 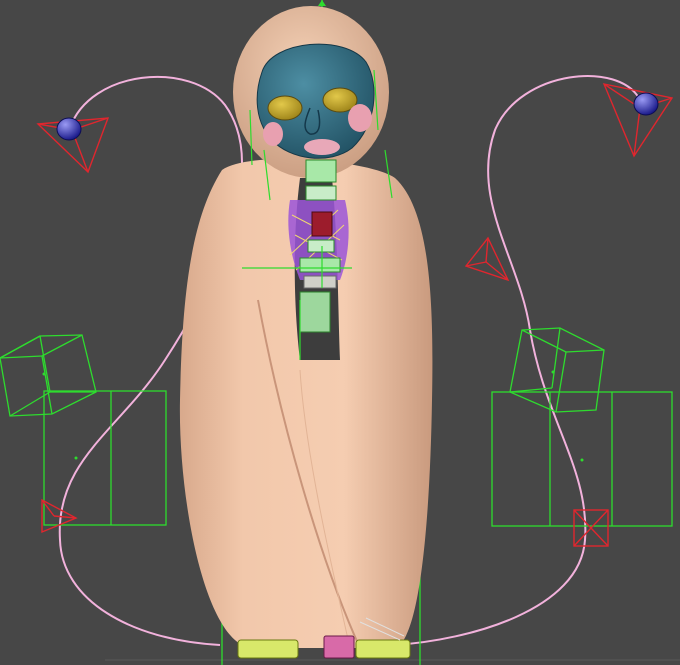 What do you see at coordinates (315, 101) in the screenshot?
I see `face-mask` at bounding box center [315, 101].